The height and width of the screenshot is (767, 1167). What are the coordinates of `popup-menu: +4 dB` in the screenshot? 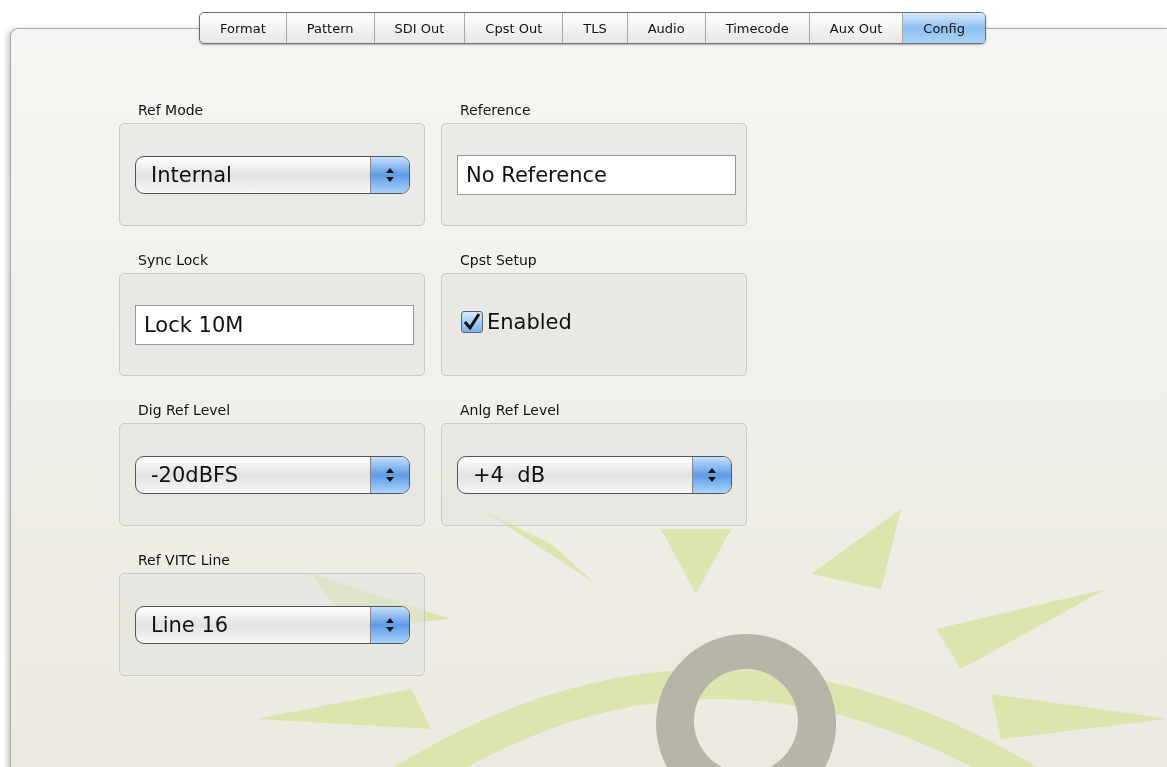 It's located at (594, 474).